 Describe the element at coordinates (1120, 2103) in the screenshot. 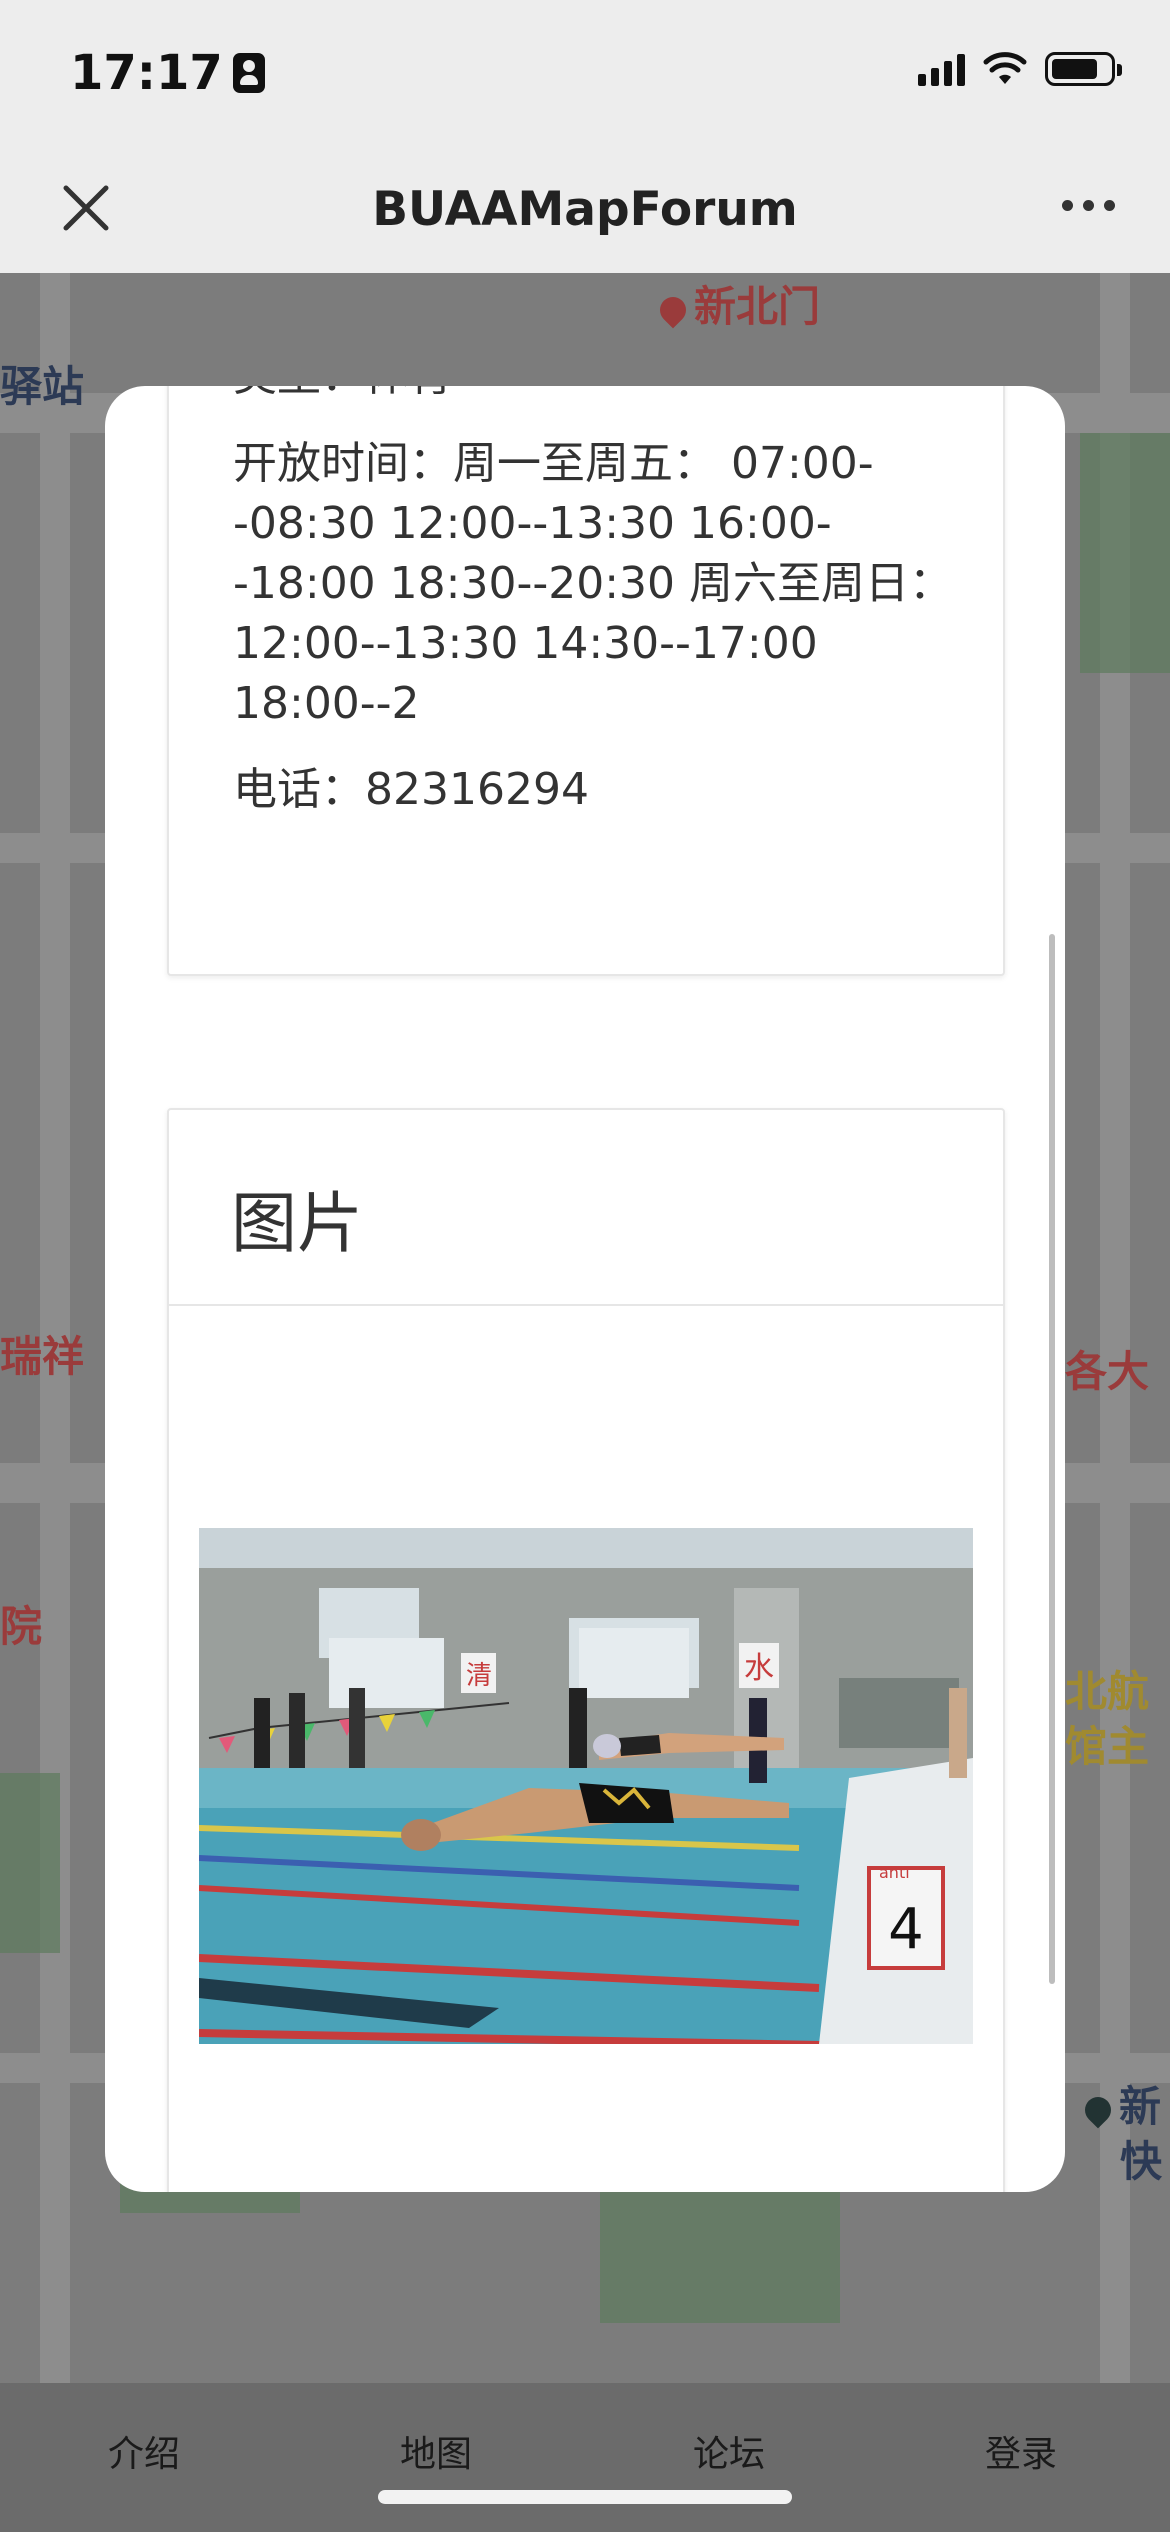

I see `map-label-xin: 新` at that location.